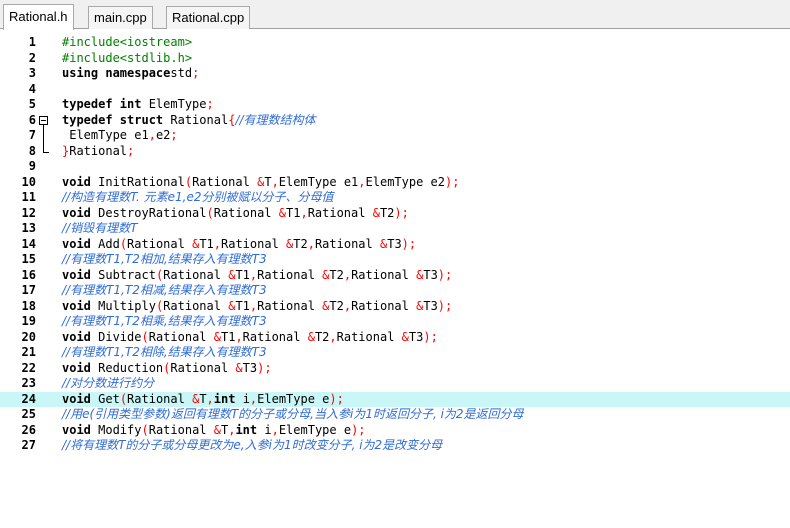 This screenshot has height=528, width=790. Describe the element at coordinates (395, 90) in the screenshot. I see `code-line: 4` at that location.